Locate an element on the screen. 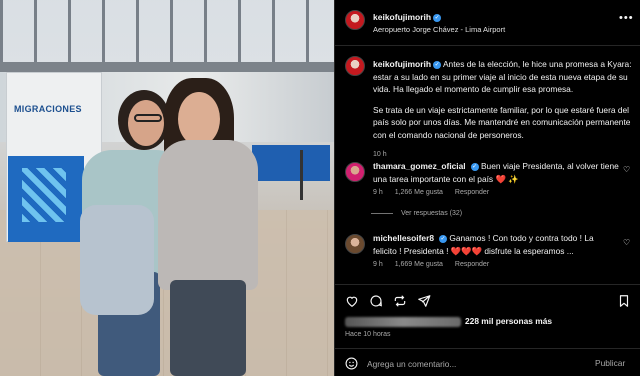  author-username-row: keikofujimorih ✓ is located at coordinates (407, 17).